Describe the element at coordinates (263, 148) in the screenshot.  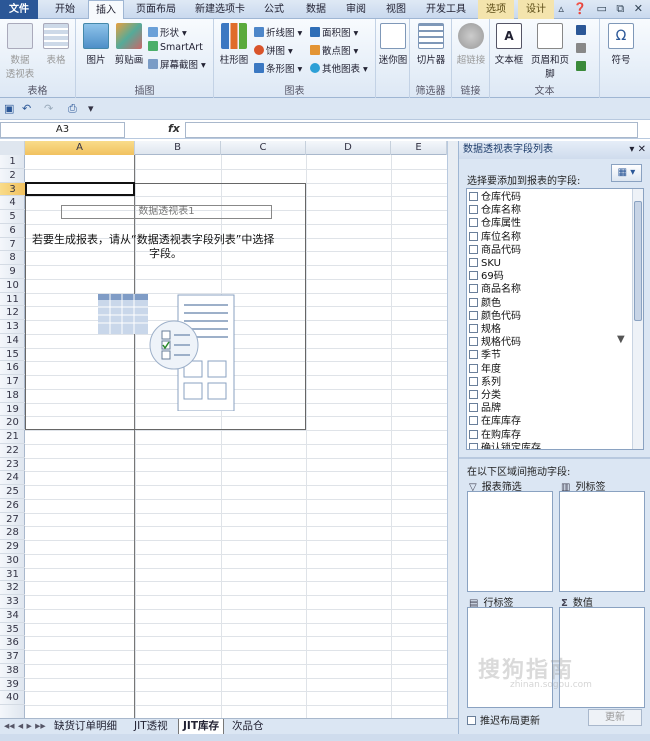
I see `column-header-c: C` at that location.